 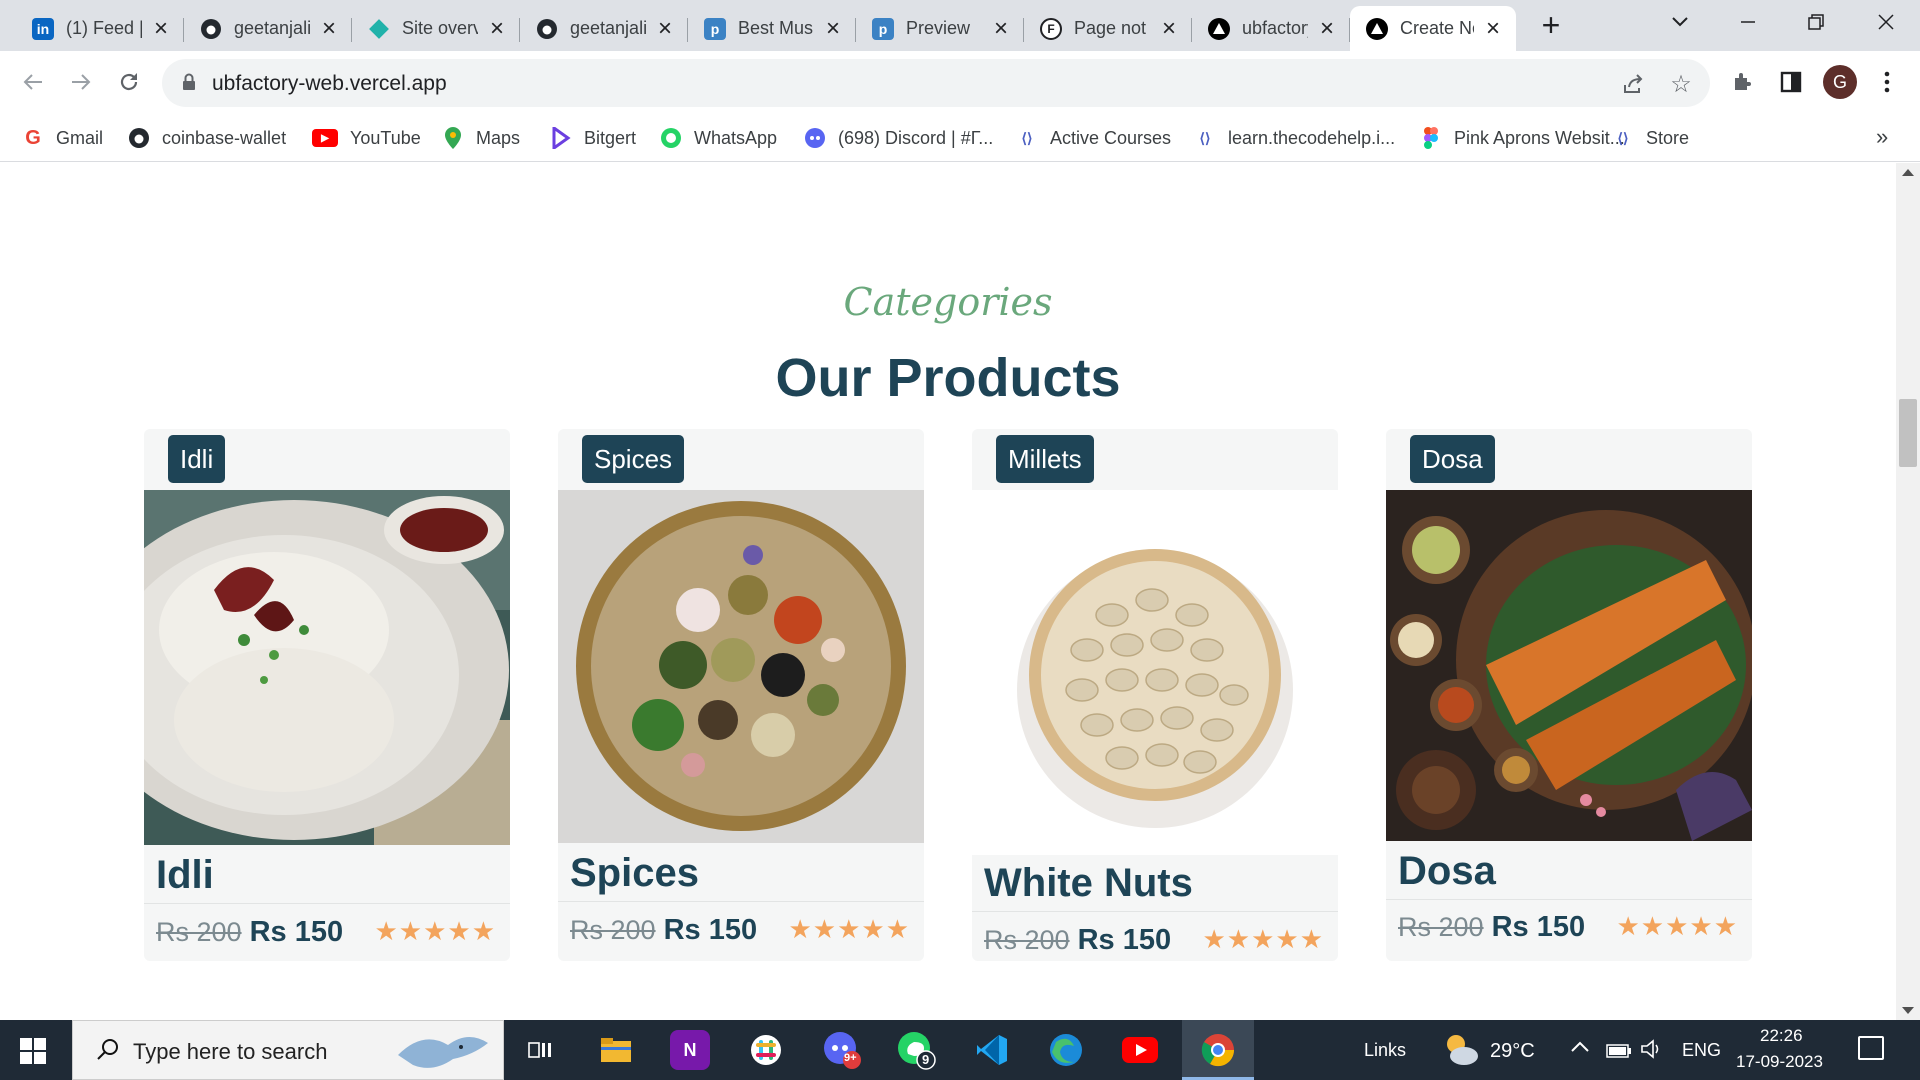 What do you see at coordinates (1680, 22) in the screenshot?
I see `tab-search-chevron-icon` at bounding box center [1680, 22].